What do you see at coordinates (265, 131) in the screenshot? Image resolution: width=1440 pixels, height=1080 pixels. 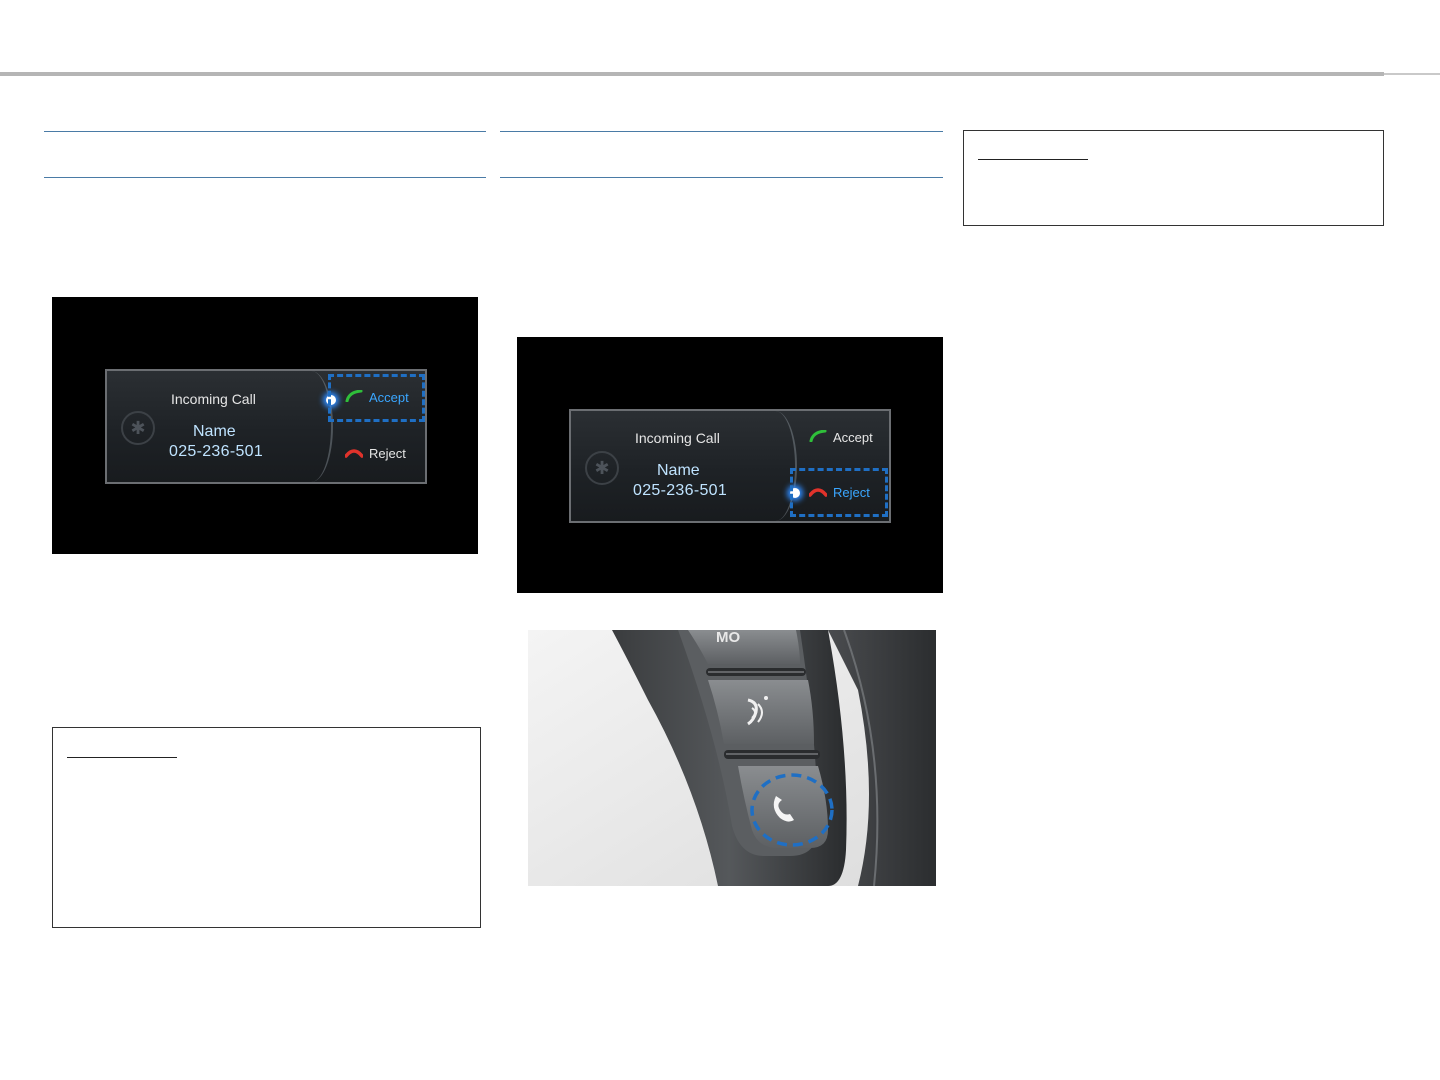 I see `col1-heading-top-rule` at bounding box center [265, 131].